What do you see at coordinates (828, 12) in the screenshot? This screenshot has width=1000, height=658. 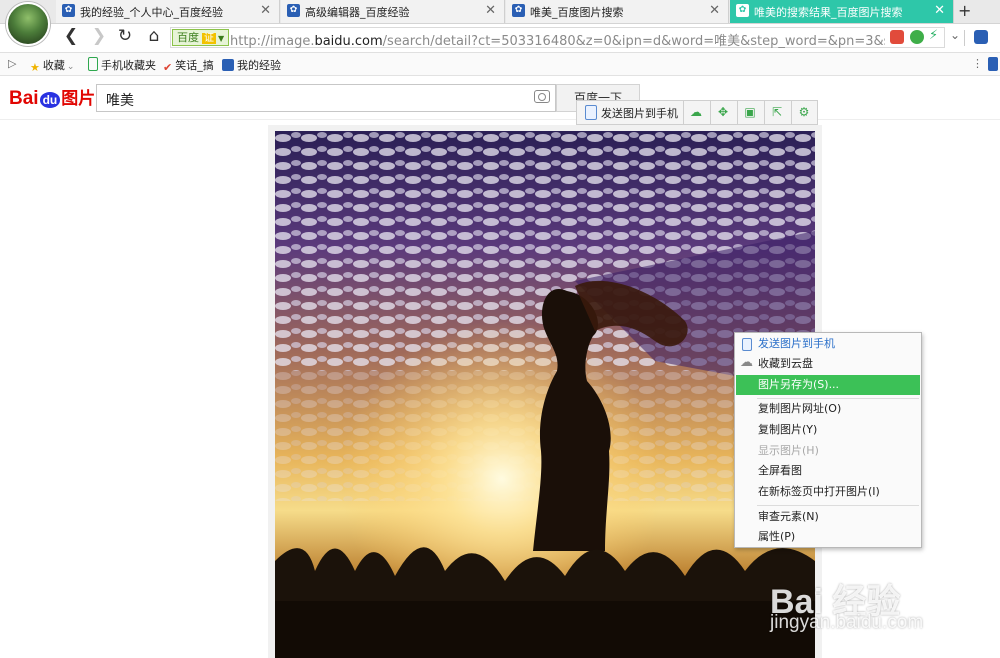 I see `tab-label: 唯美的搜索结果_百度图片搜索` at bounding box center [828, 12].